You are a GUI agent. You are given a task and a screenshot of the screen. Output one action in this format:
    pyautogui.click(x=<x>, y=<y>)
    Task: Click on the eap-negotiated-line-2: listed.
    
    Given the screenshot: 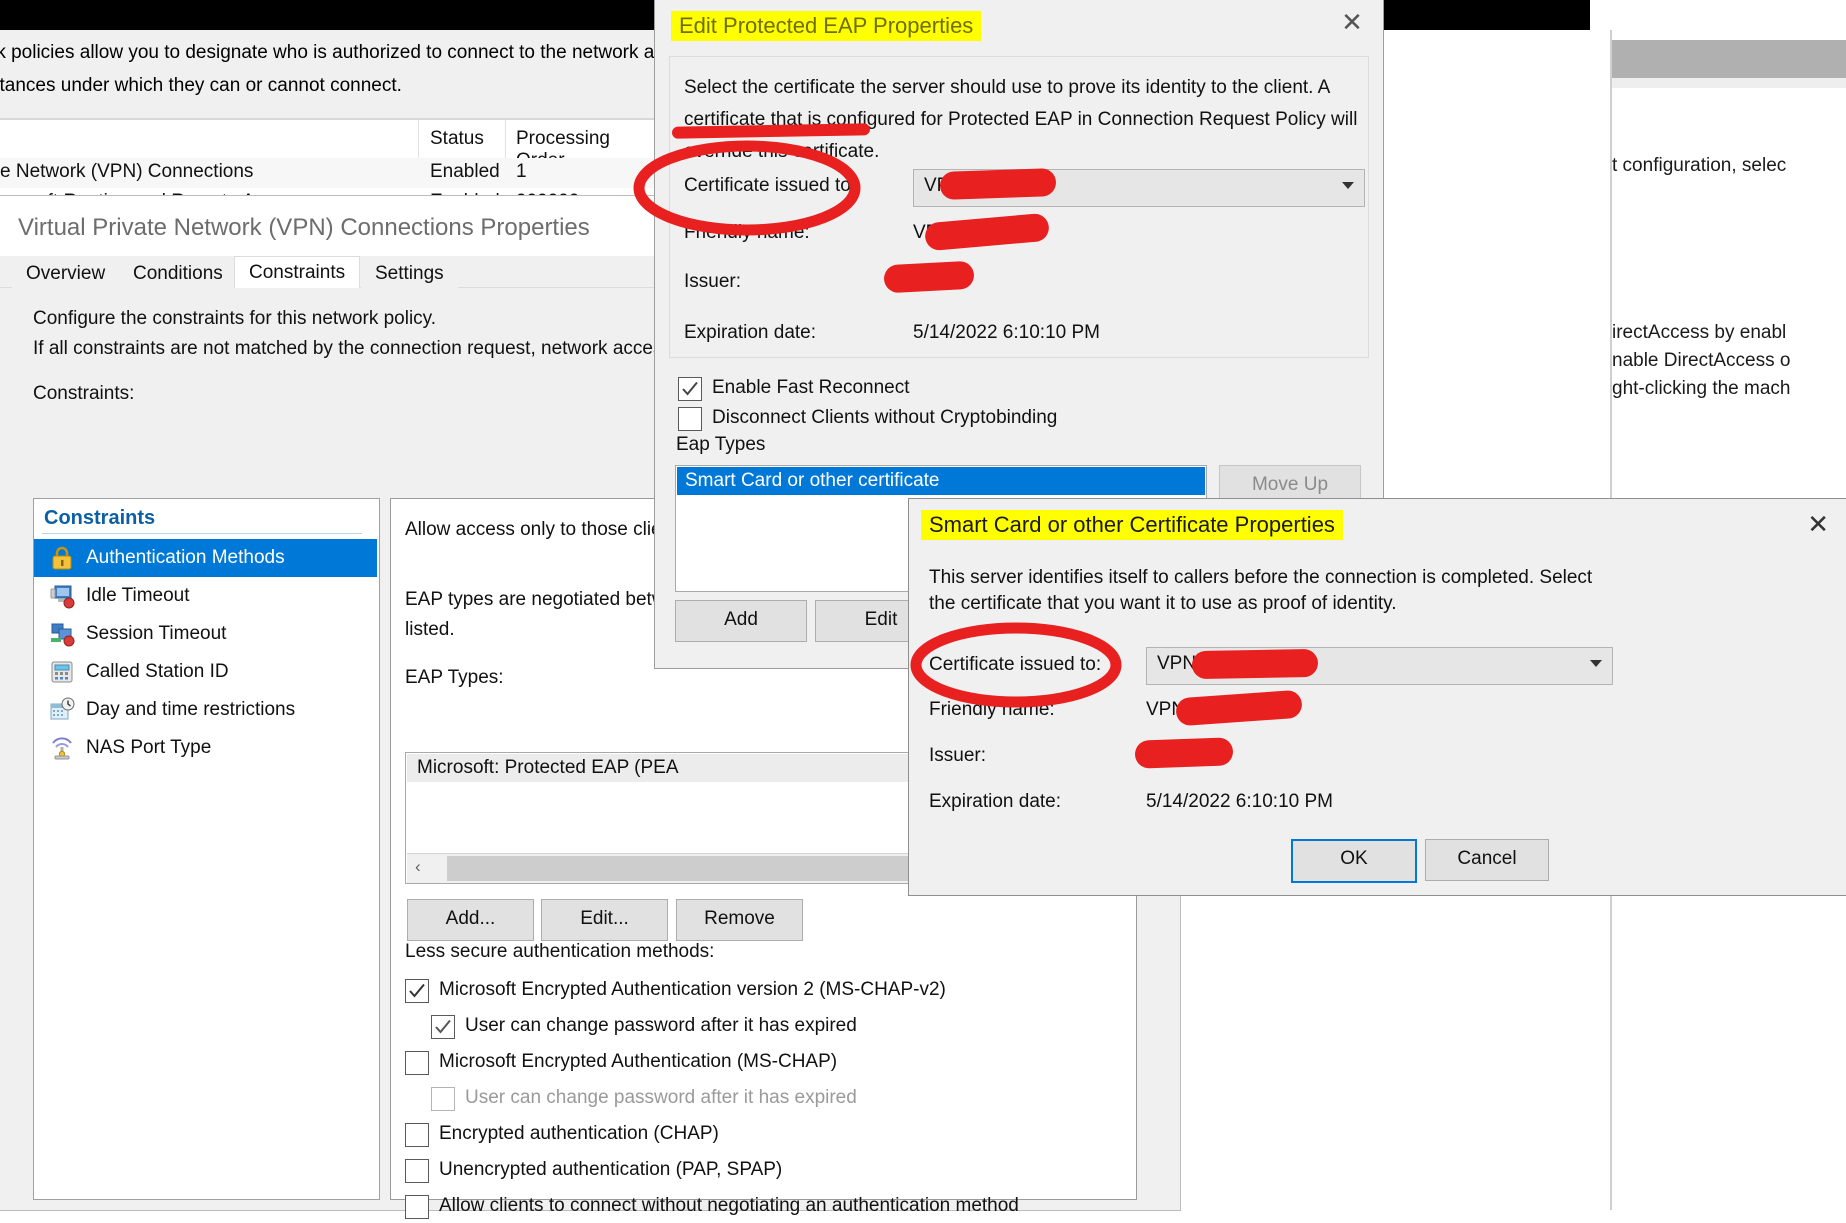 What is the action you would take?
    pyautogui.click(x=430, y=629)
    